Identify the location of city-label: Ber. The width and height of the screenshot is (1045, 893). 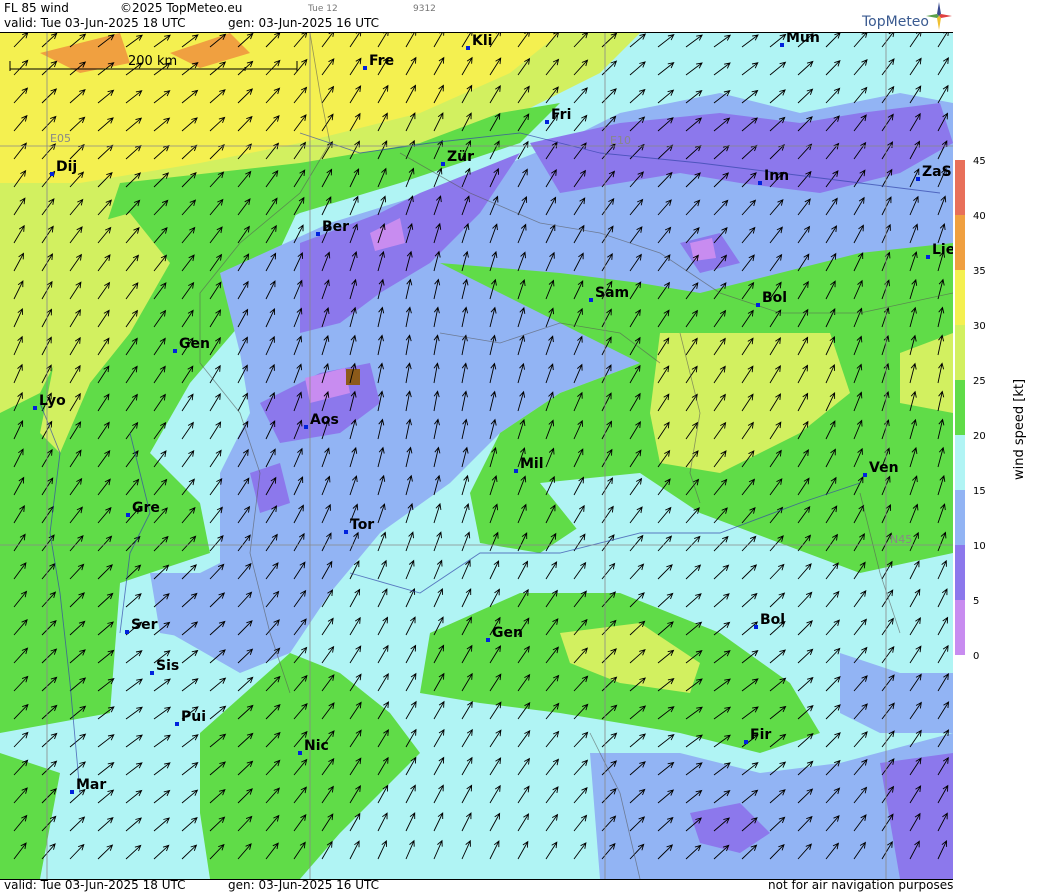
(335, 227).